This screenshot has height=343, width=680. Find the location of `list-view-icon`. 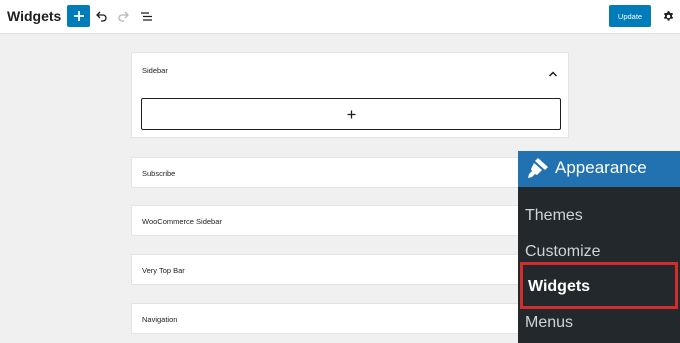

list-view-icon is located at coordinates (146, 16).